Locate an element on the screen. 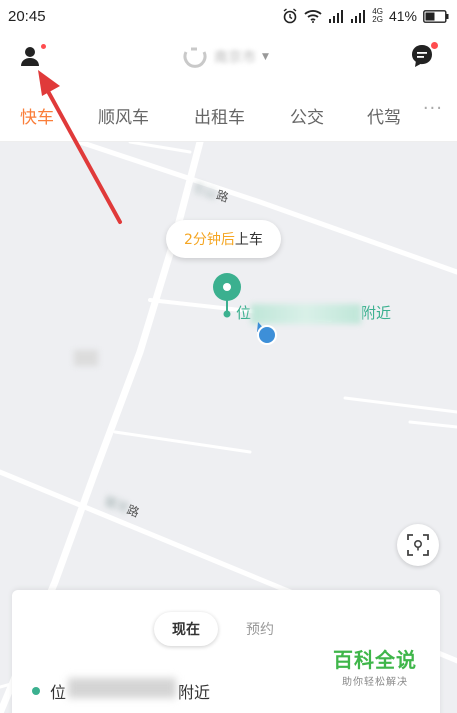 The width and height of the screenshot is (457, 713). eta-time: 2分钟后 is located at coordinates (209, 240).